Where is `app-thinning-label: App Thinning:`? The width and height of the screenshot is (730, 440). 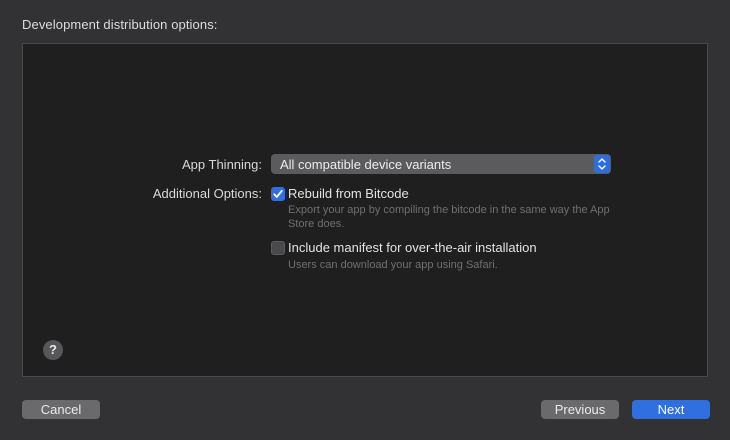 app-thinning-label: App Thinning: is located at coordinates (222, 164).